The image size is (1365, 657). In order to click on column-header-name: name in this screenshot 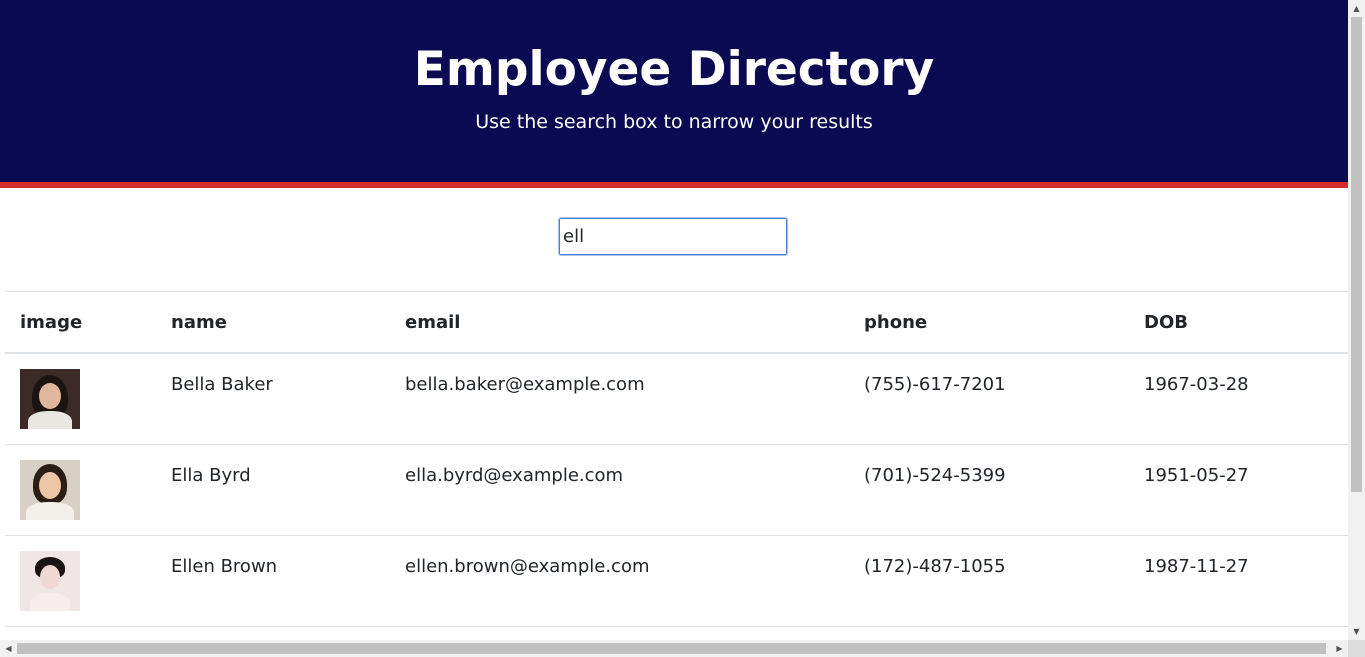, I will do `click(273, 322)`.